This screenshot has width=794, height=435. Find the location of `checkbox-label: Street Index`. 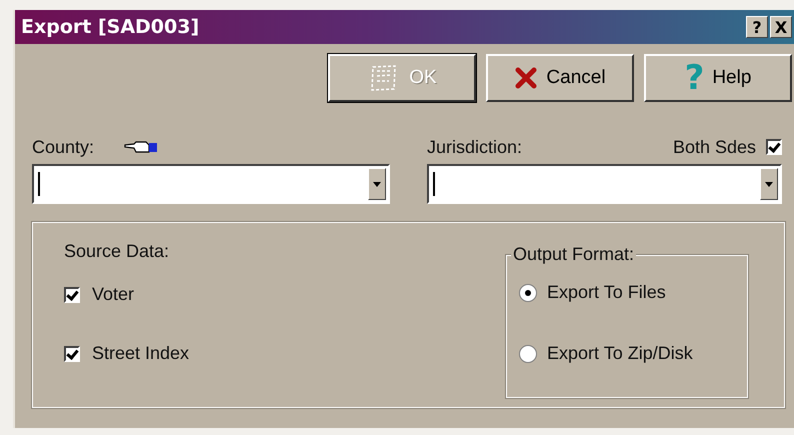

checkbox-label: Street Index is located at coordinates (141, 353).